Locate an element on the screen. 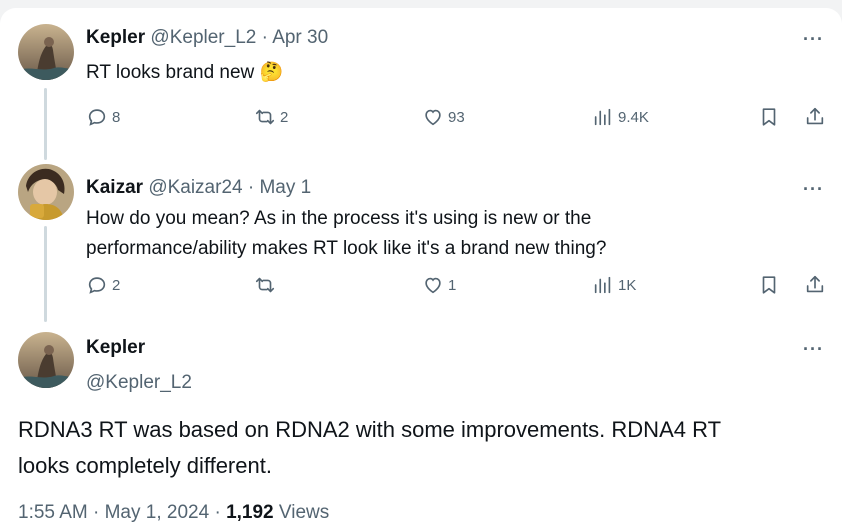 Image resolution: width=842 pixels, height=532 pixels. user-handle: @Kaizar24 is located at coordinates (195, 187).